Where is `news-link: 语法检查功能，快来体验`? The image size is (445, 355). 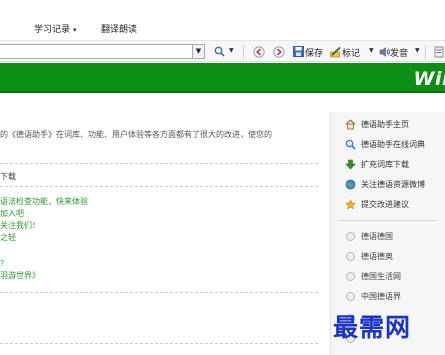 news-link: 语法检查功能，快来体验 is located at coordinates (44, 202).